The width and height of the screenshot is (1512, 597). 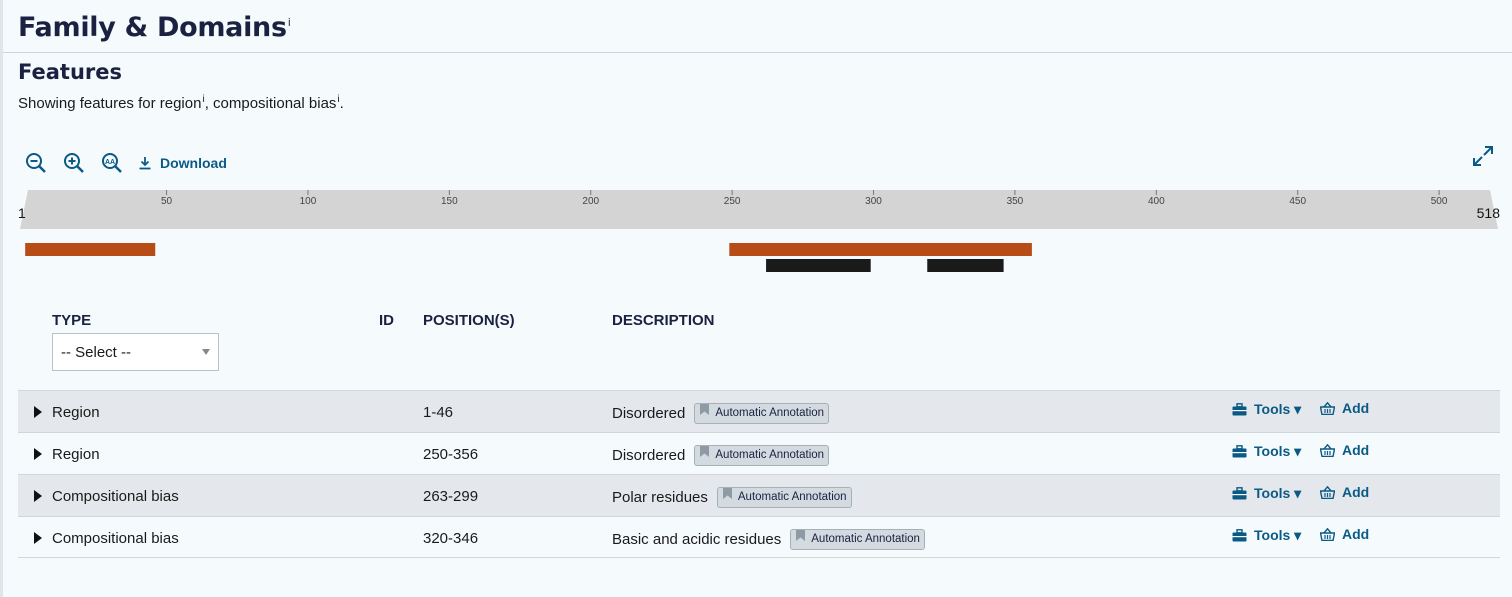 I want to click on viewer-toolbar: AA Download, so click(x=125, y=163).